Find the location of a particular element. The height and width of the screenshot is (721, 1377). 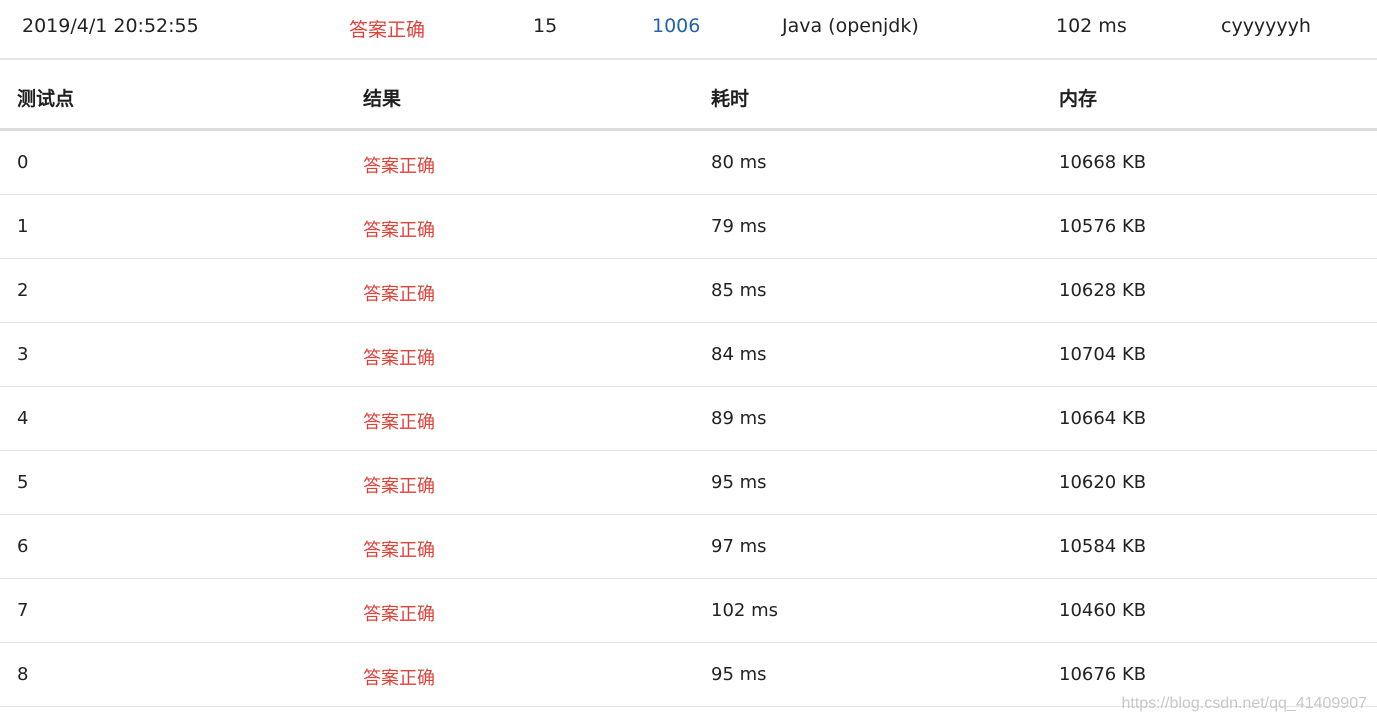

testcase-time: 89 ms is located at coordinates (739, 418).